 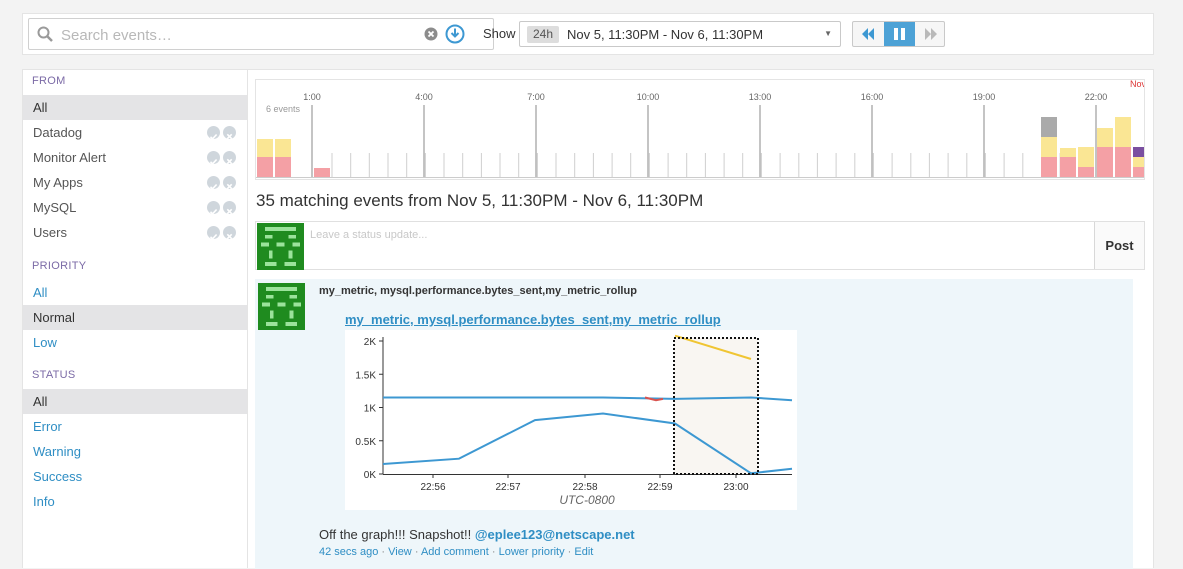 What do you see at coordinates (281, 309) in the screenshot?
I see `avatar` at bounding box center [281, 309].